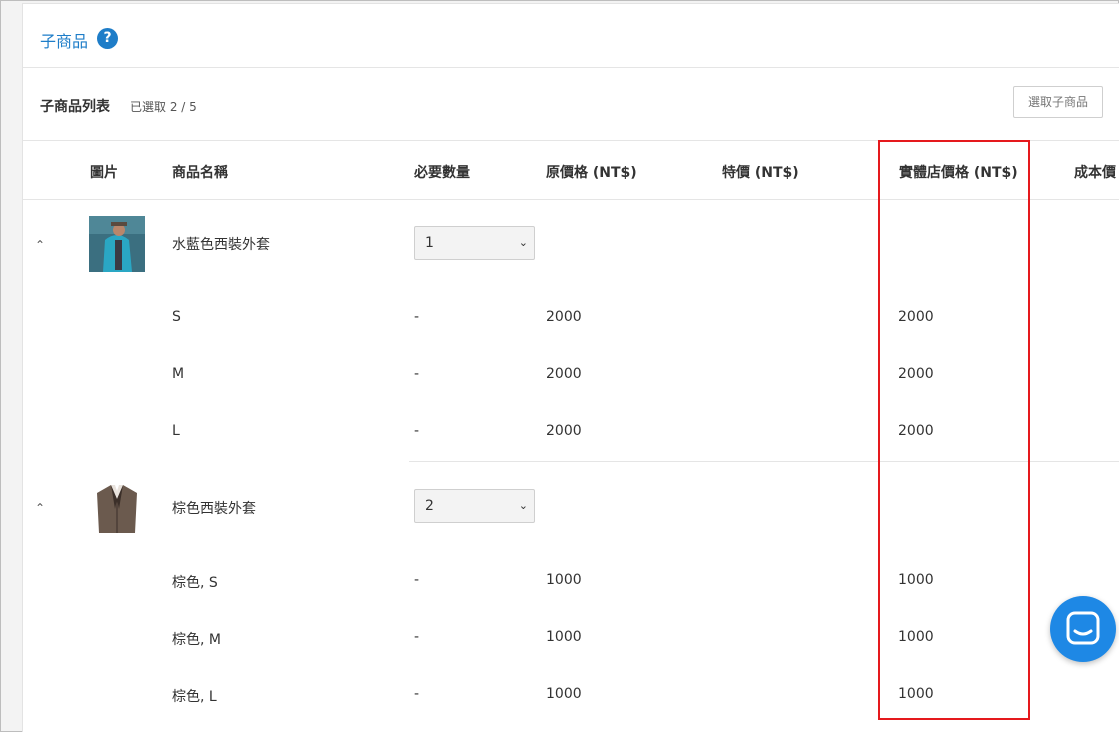  What do you see at coordinates (104, 173) in the screenshot?
I see `column-image: 圖片` at bounding box center [104, 173].